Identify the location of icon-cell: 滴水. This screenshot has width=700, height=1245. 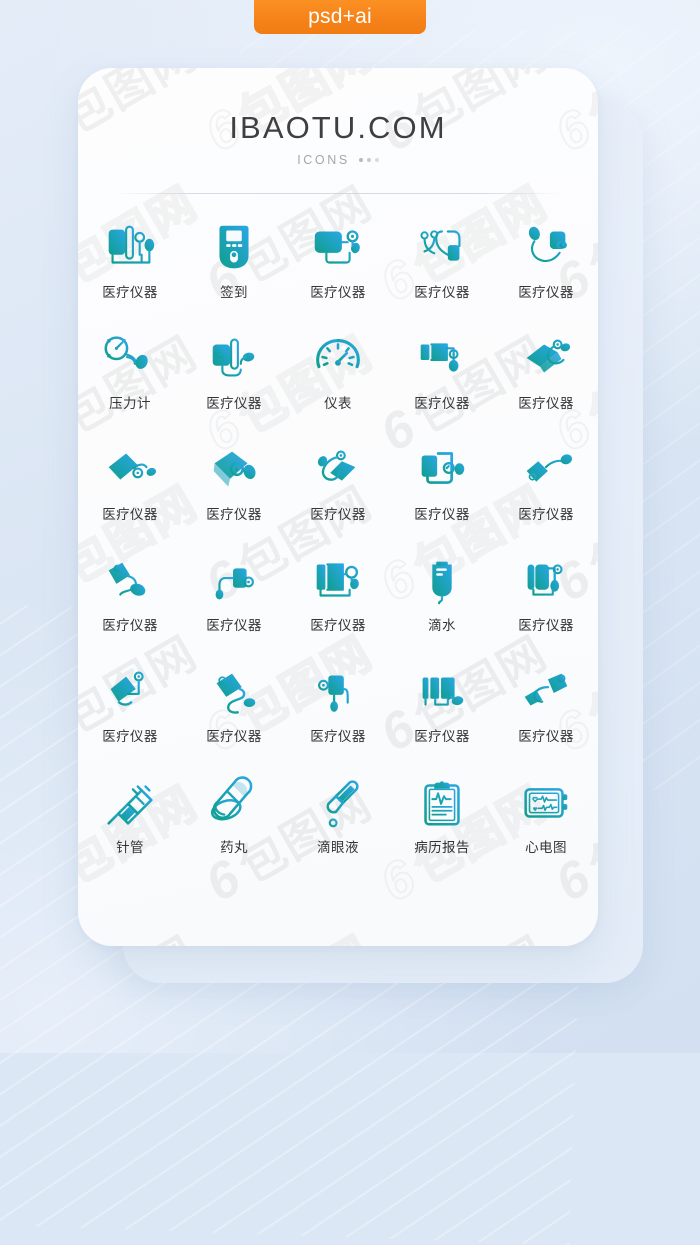
(442, 604).